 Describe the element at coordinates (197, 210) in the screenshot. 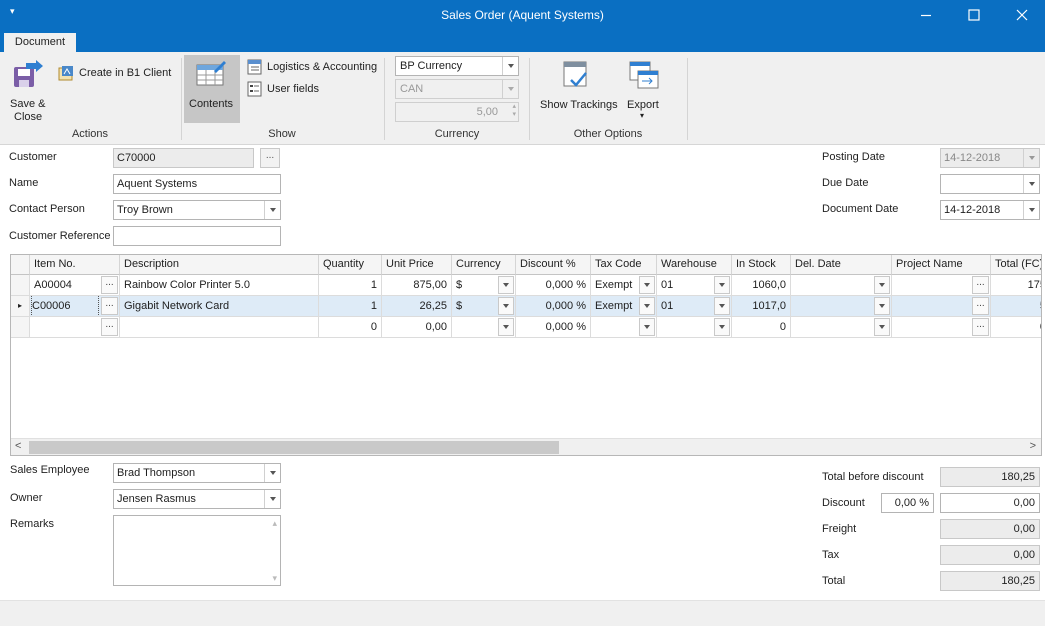

I see `contact-person-select: Troy Brown` at that location.